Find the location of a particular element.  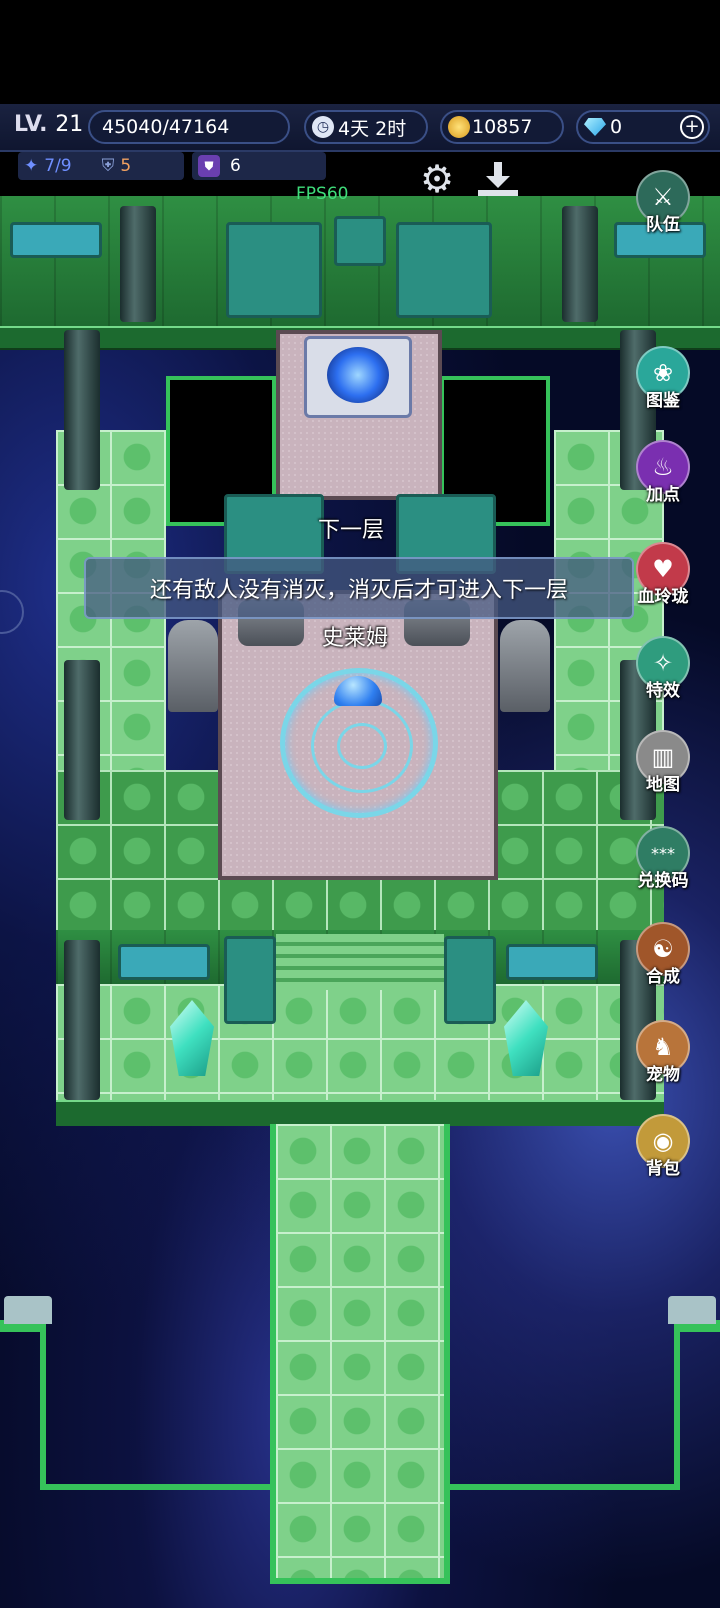

gold-pill: 10857 is located at coordinates (502, 127).